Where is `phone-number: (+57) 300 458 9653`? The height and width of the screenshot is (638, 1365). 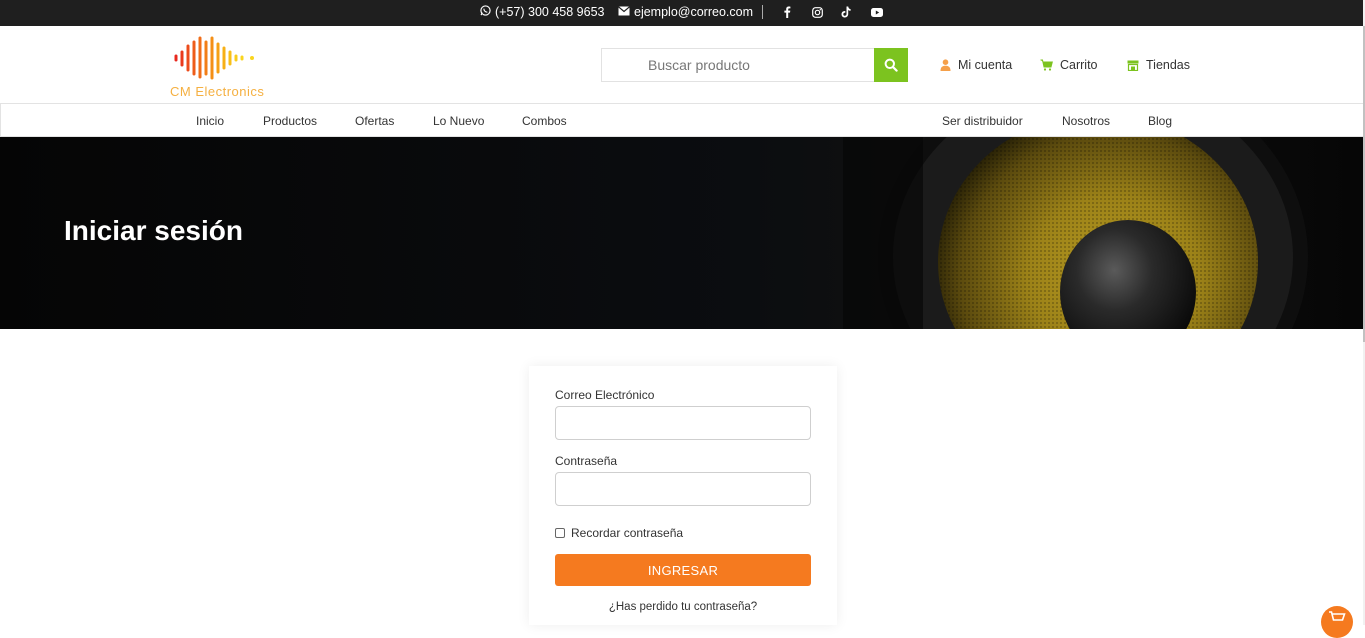 phone-number: (+57) 300 458 9653 is located at coordinates (550, 12).